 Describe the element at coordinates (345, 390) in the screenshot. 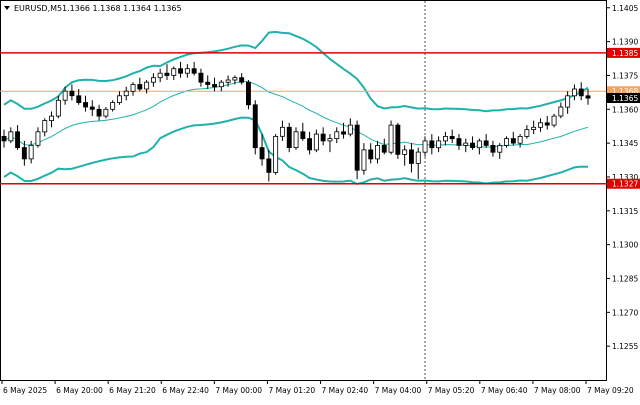

I see `x-tick-label: 7 May 02:40` at that location.